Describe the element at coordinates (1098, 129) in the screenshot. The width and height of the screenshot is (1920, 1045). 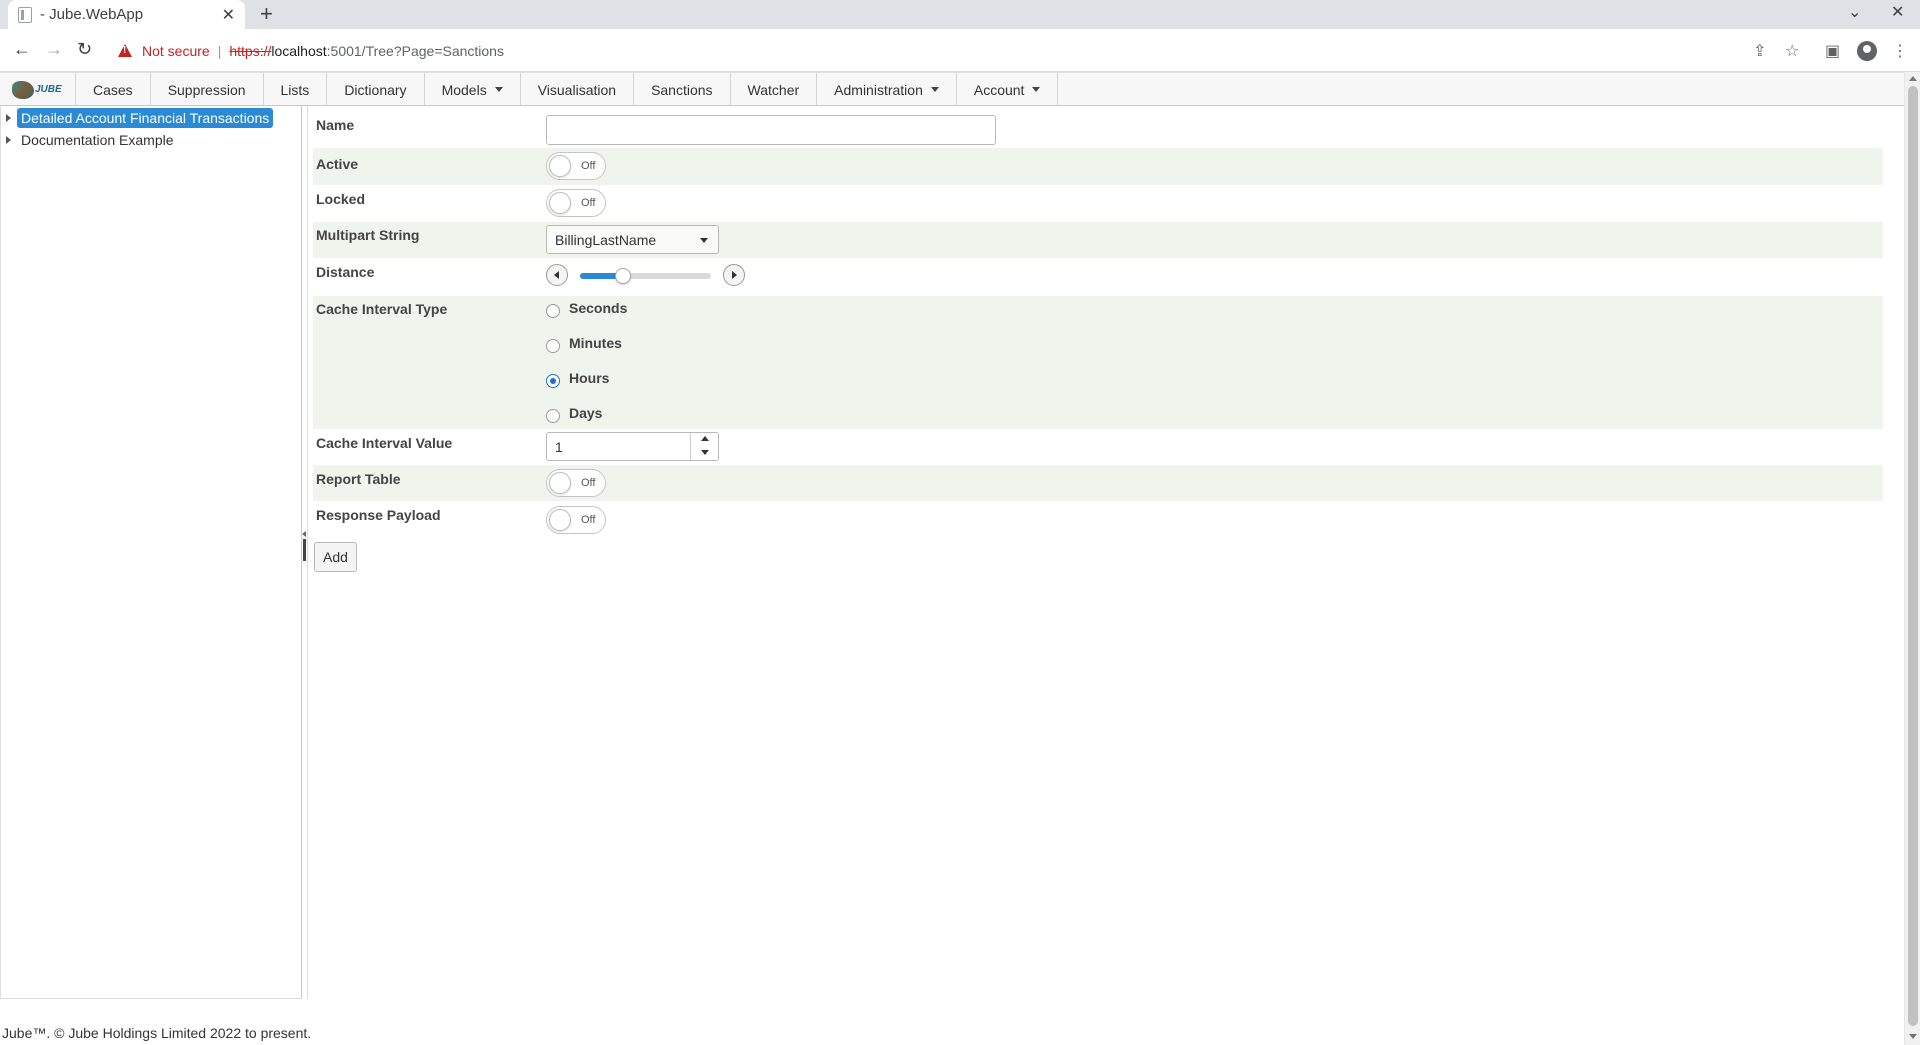
I see `form-row-name: Name` at that location.